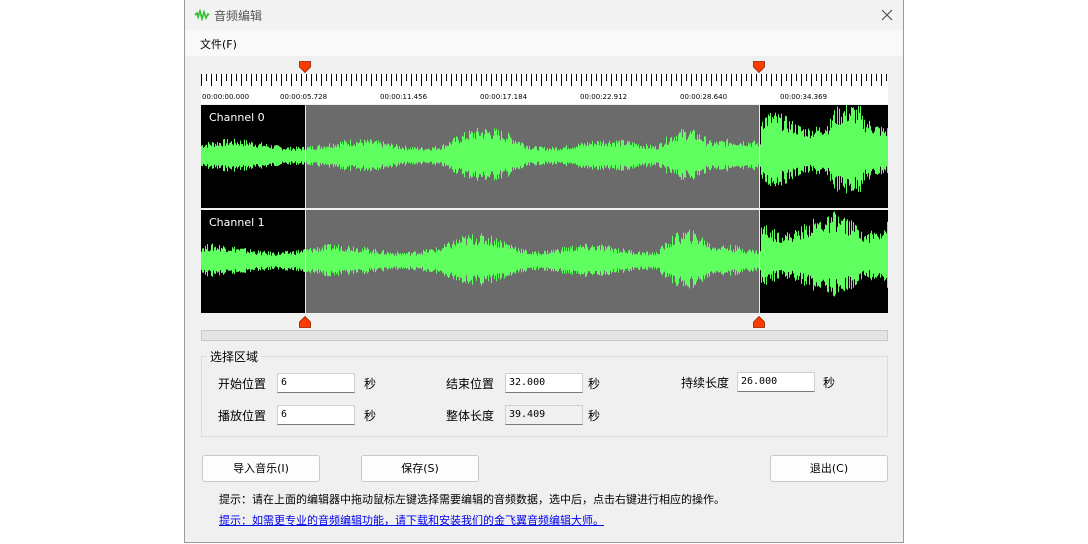 The width and height of the screenshot is (1088, 544). What do you see at coordinates (305, 67) in the screenshot?
I see `selection-start-marker-top` at bounding box center [305, 67].